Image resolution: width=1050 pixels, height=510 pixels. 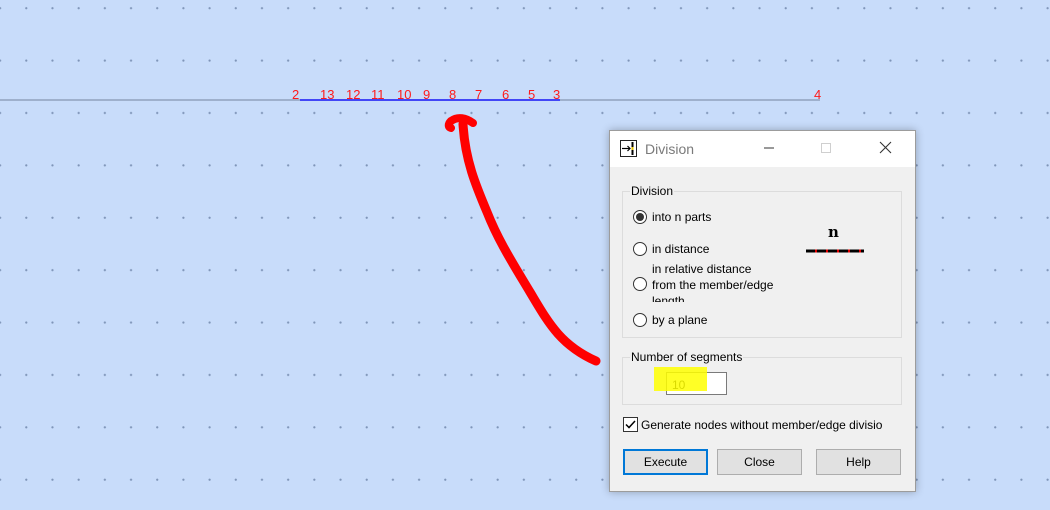 What do you see at coordinates (327, 95) in the screenshot?
I see `node-label: 13` at bounding box center [327, 95].